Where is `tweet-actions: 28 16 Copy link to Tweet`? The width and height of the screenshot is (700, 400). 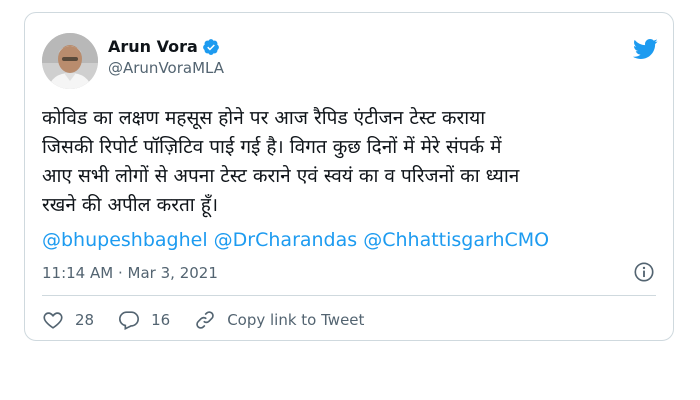 tweet-actions: 28 16 Copy link to Tweet is located at coordinates (215, 320).